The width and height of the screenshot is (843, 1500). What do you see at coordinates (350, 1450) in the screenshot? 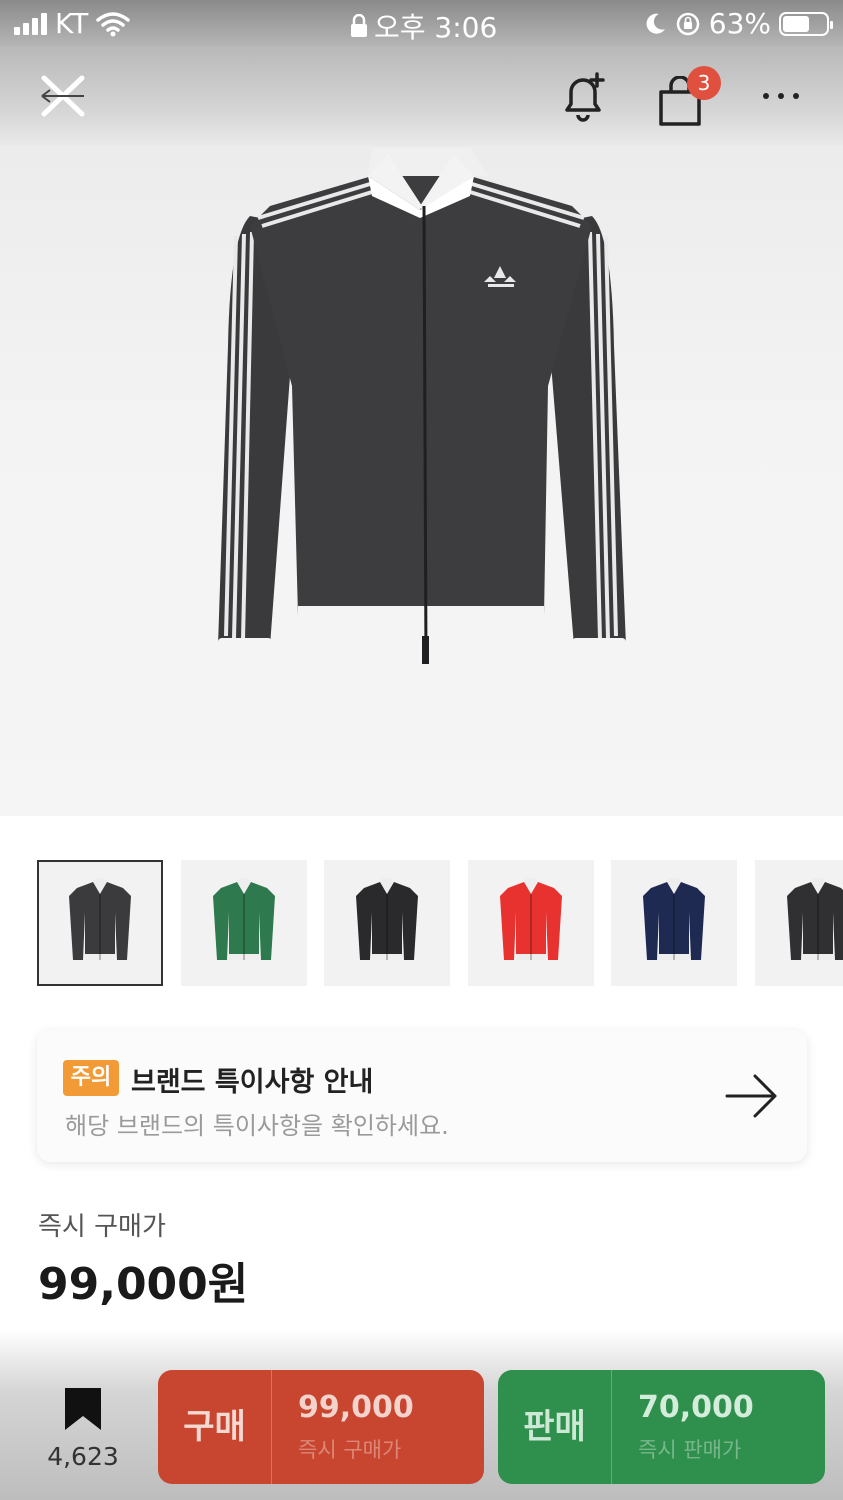
I see `buy-button-sub: 즉시 구매가` at bounding box center [350, 1450].